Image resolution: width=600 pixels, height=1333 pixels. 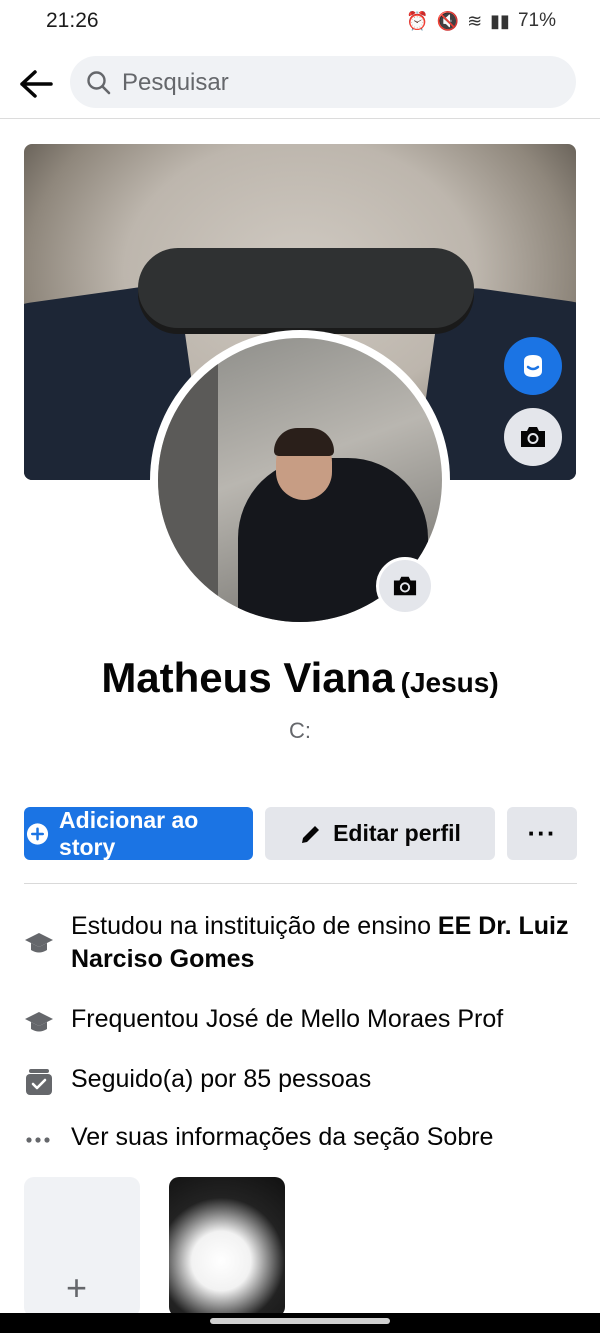 I want to click on edit-cover-photo-button, so click(x=533, y=437).